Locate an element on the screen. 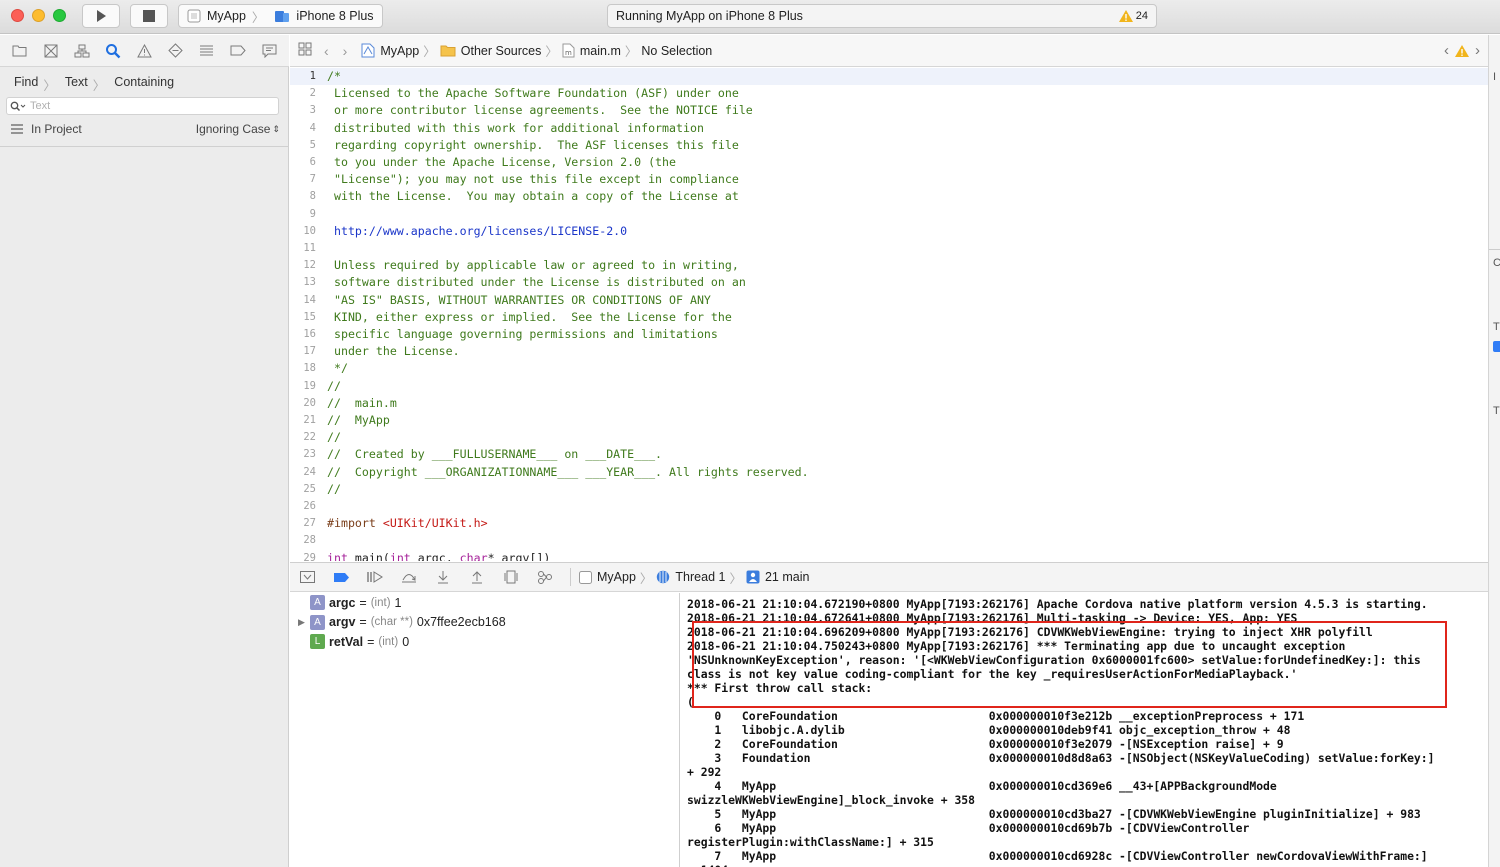  find-type-option: Text is located at coordinates (76, 84).